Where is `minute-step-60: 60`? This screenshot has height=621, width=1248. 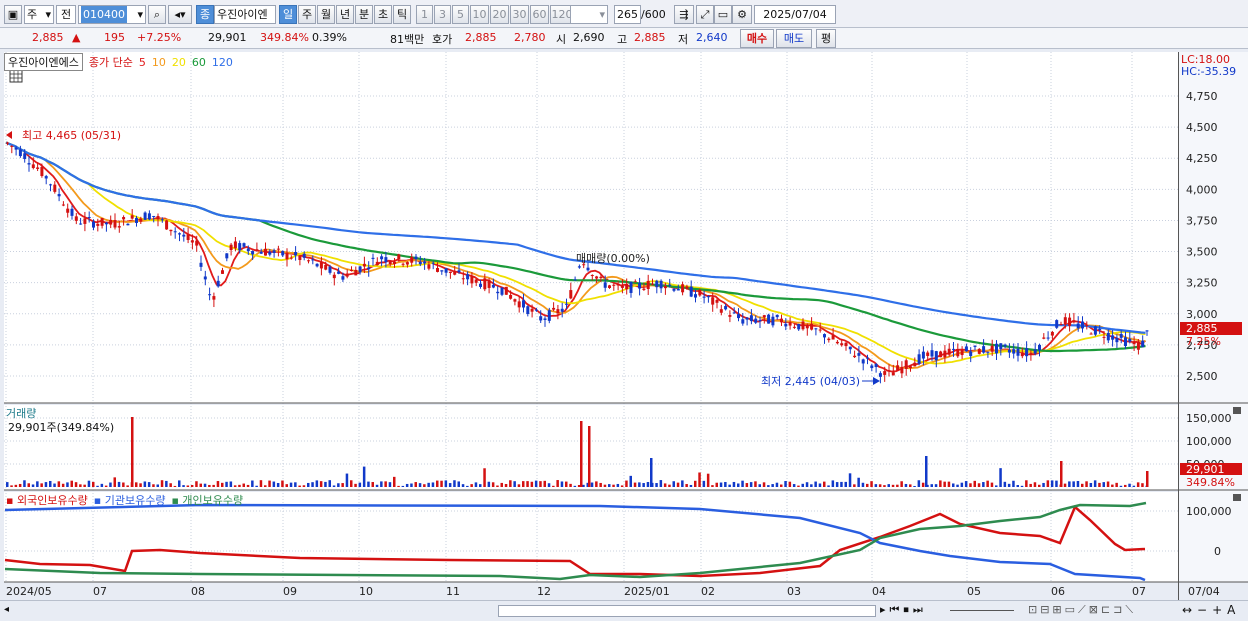 minute-step-60: 60 is located at coordinates (539, 14).